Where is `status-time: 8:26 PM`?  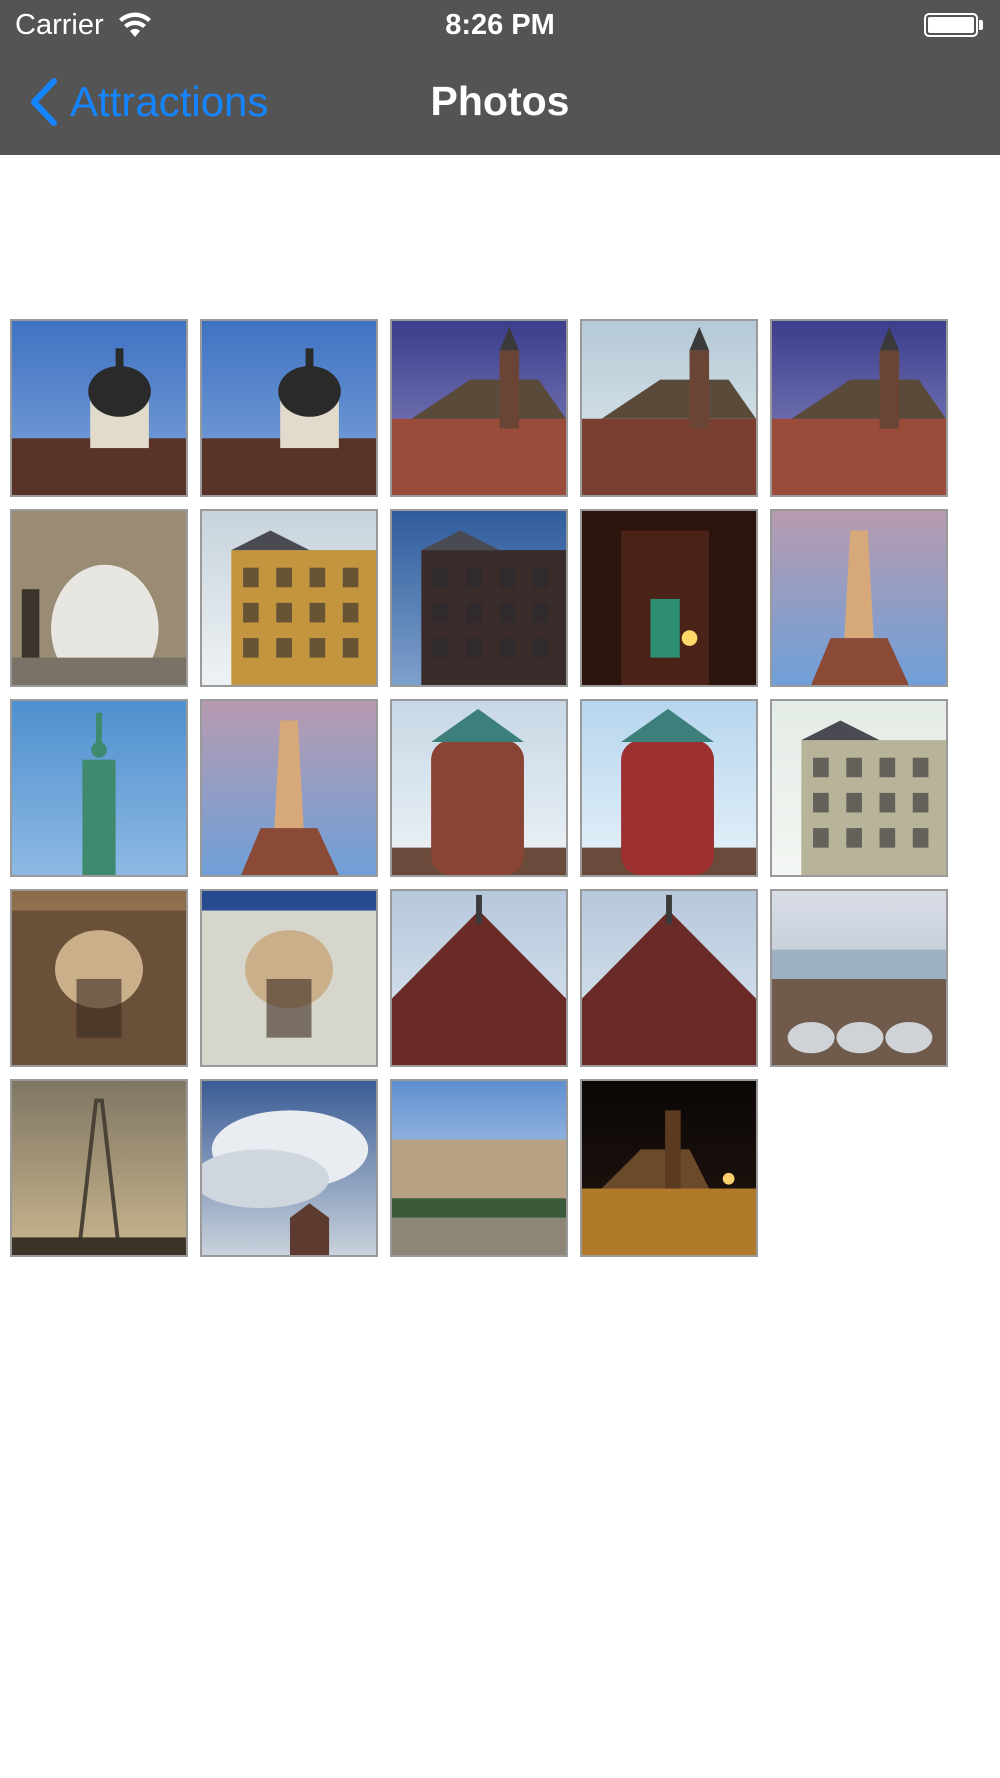 status-time: 8:26 PM is located at coordinates (500, 25).